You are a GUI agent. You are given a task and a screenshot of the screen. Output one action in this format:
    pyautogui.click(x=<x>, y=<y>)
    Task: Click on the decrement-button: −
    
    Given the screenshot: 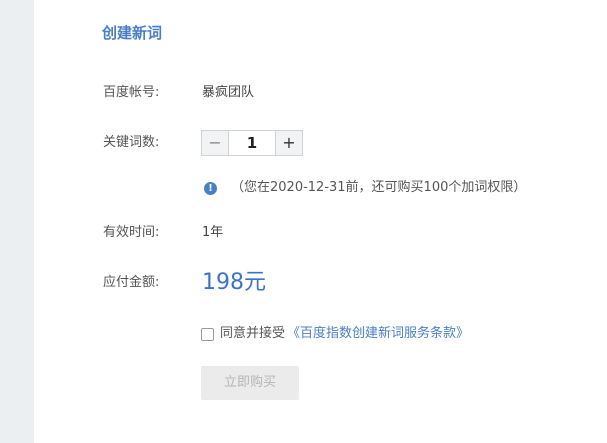 What is the action you would take?
    pyautogui.click(x=215, y=143)
    